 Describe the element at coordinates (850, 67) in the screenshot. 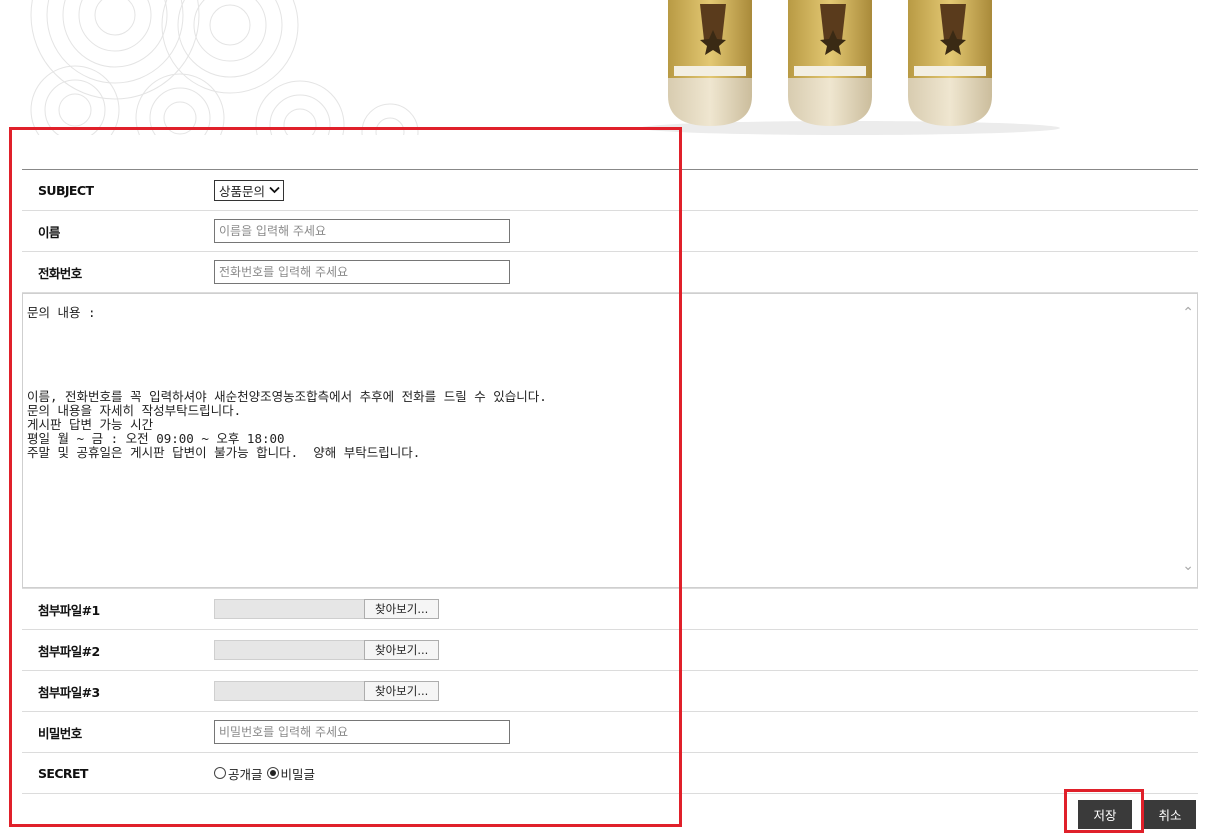

I see `product-bottles-image` at that location.